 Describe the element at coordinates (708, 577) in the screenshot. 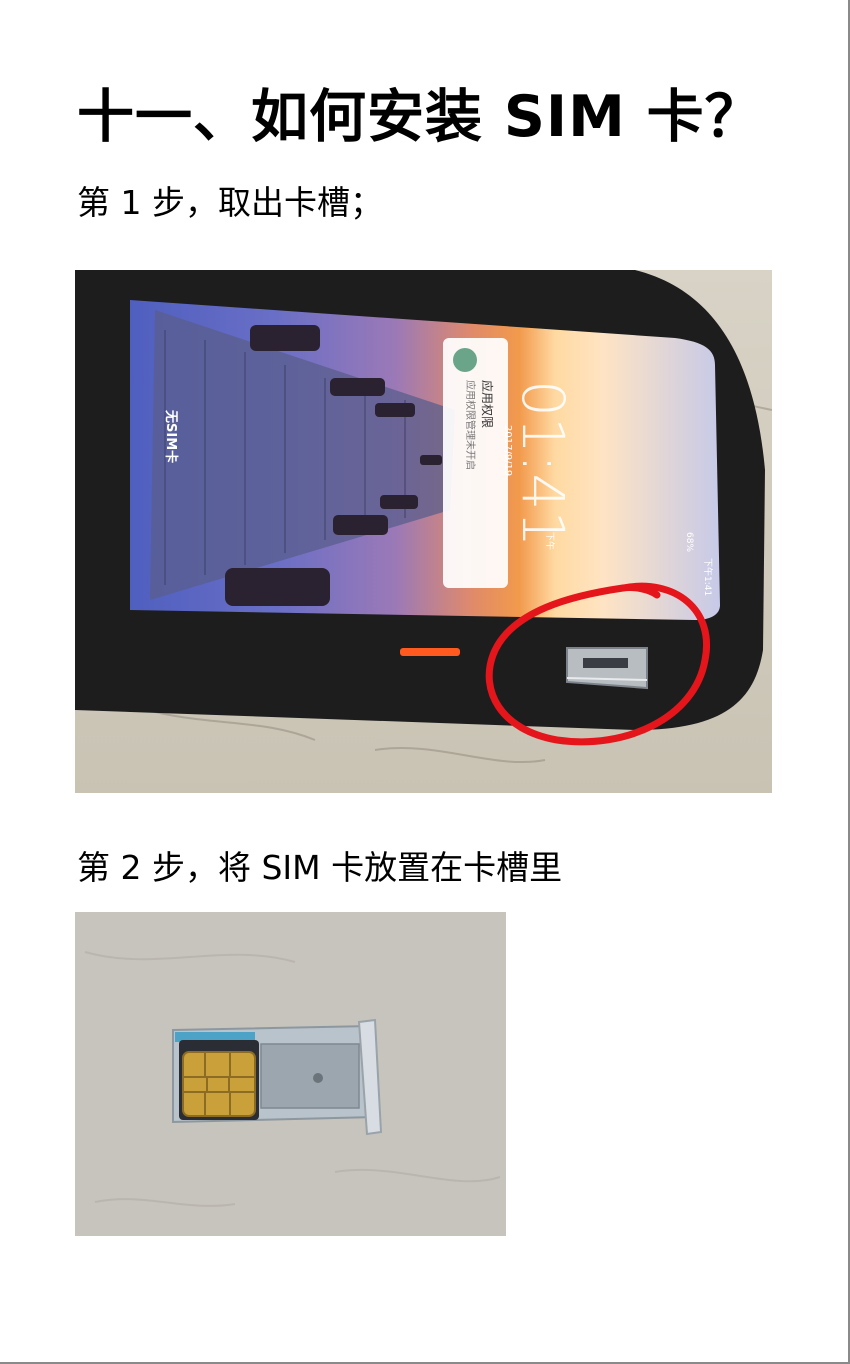

I see `status-time: 下午1:41` at that location.